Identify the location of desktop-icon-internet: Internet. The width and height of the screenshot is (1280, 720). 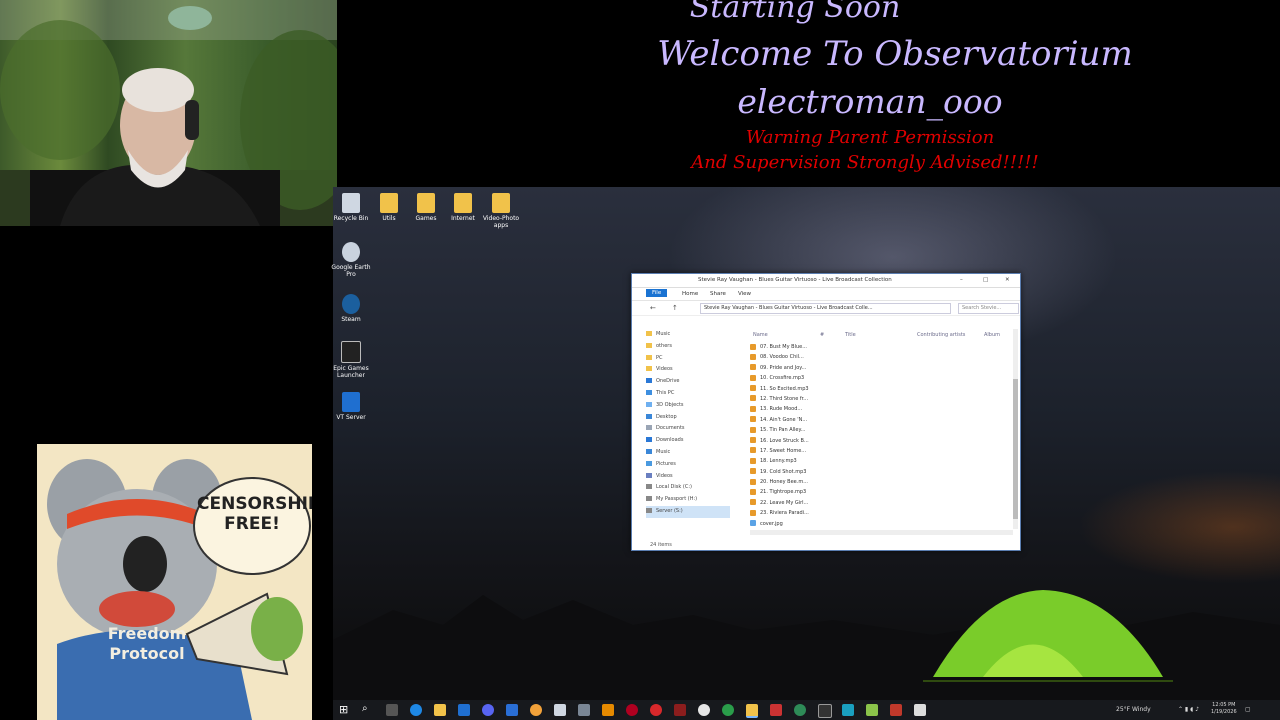
(463, 207).